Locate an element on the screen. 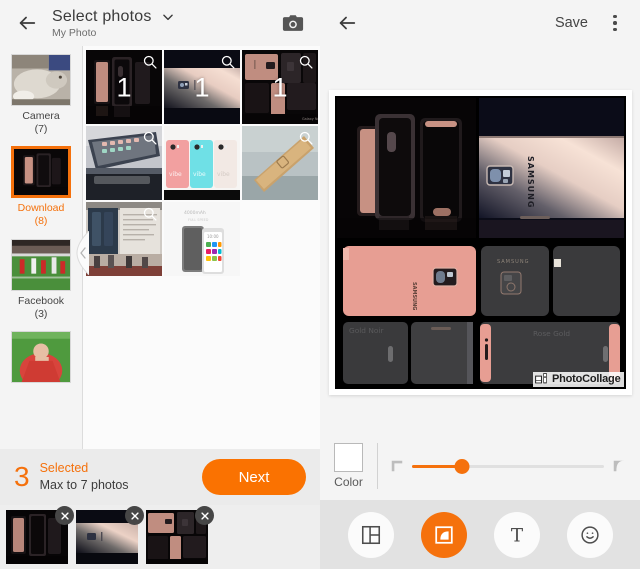 Image resolution: width=640 pixels, height=569 pixels. picker-title-block: Select photos My Photo is located at coordinates (113, 23).